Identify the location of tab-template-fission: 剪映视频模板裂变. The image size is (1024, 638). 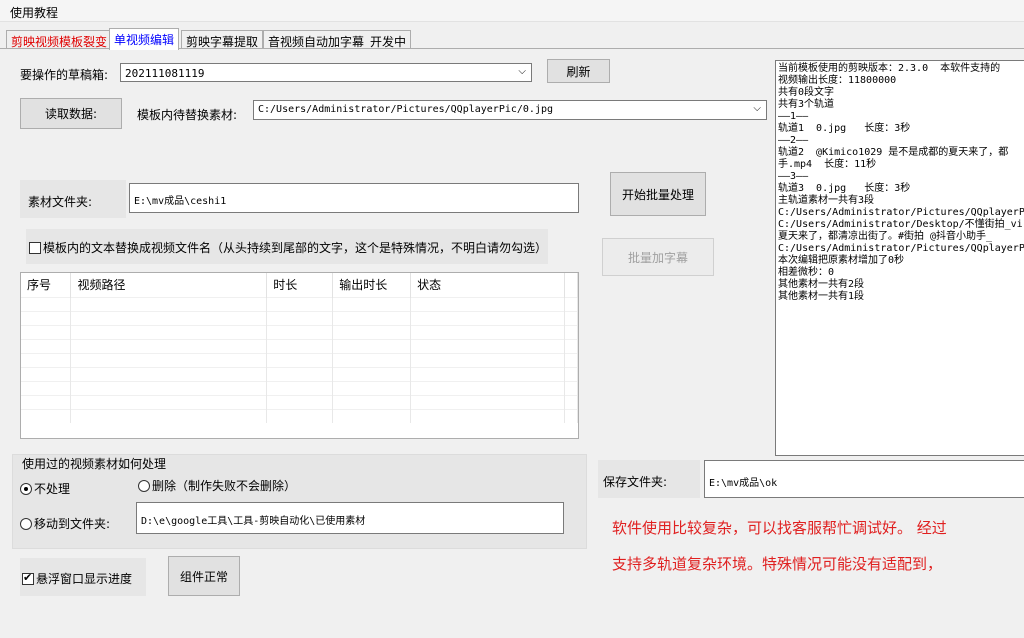
(59, 39).